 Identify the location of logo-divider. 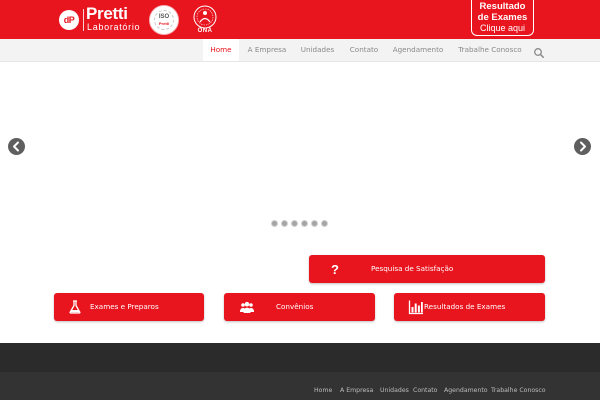
(83, 20).